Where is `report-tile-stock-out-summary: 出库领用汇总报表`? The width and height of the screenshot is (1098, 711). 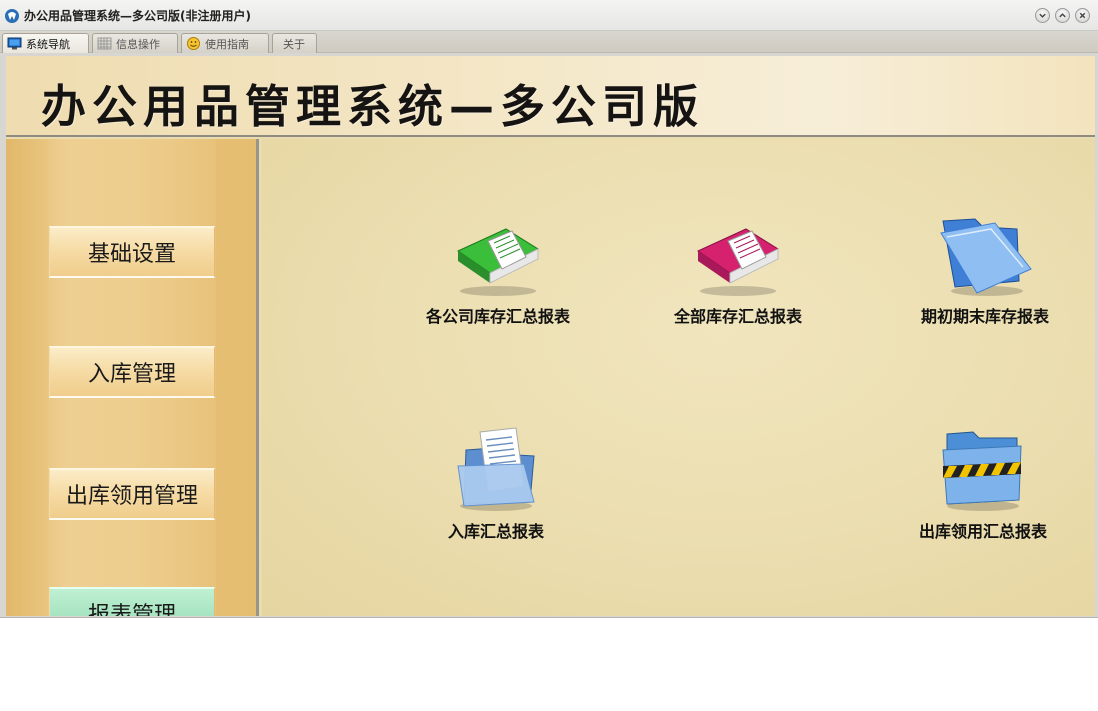 report-tile-stock-out-summary: 出库领用汇总报表 is located at coordinates (983, 491).